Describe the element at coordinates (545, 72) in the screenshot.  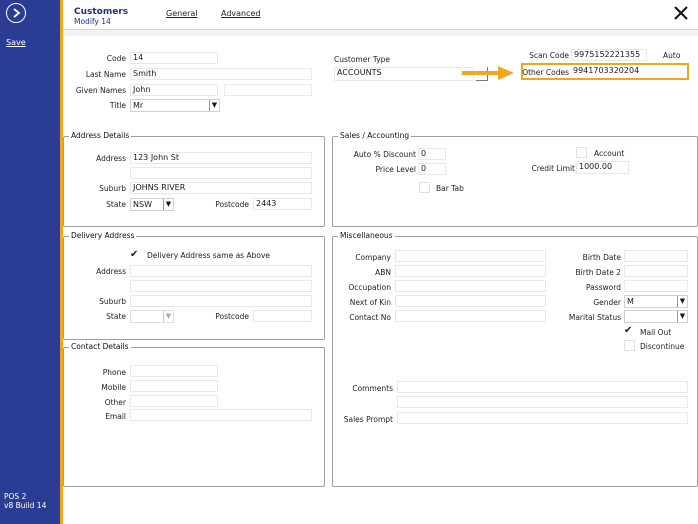
I see `other-codes-label: Other Codes` at that location.